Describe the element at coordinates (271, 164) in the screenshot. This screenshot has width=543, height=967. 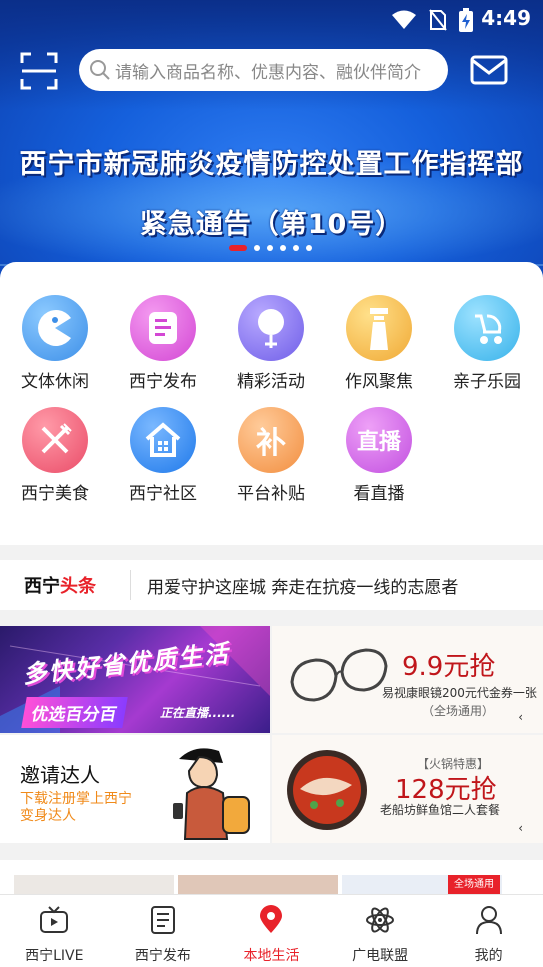
I see `banner-title: 西宁市新冠肺炎疫情防控处置工作指挥部` at that location.